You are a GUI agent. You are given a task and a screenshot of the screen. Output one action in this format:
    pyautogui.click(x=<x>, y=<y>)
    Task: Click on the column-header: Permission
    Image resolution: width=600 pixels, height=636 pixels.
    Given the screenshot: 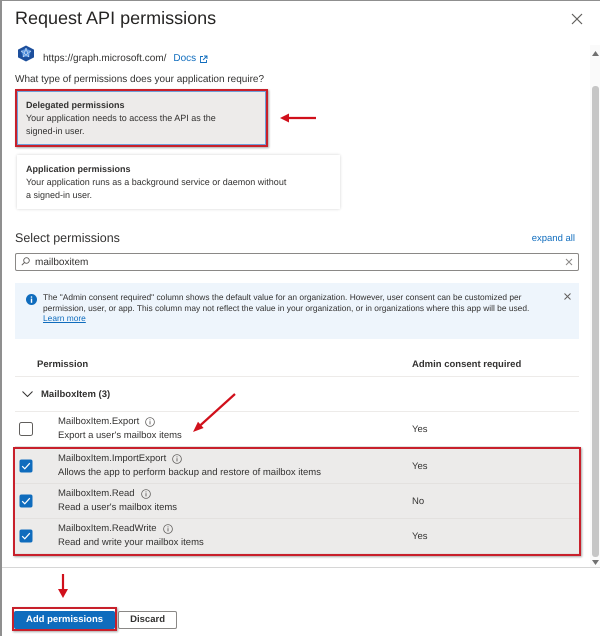 What is the action you would take?
    pyautogui.click(x=63, y=364)
    